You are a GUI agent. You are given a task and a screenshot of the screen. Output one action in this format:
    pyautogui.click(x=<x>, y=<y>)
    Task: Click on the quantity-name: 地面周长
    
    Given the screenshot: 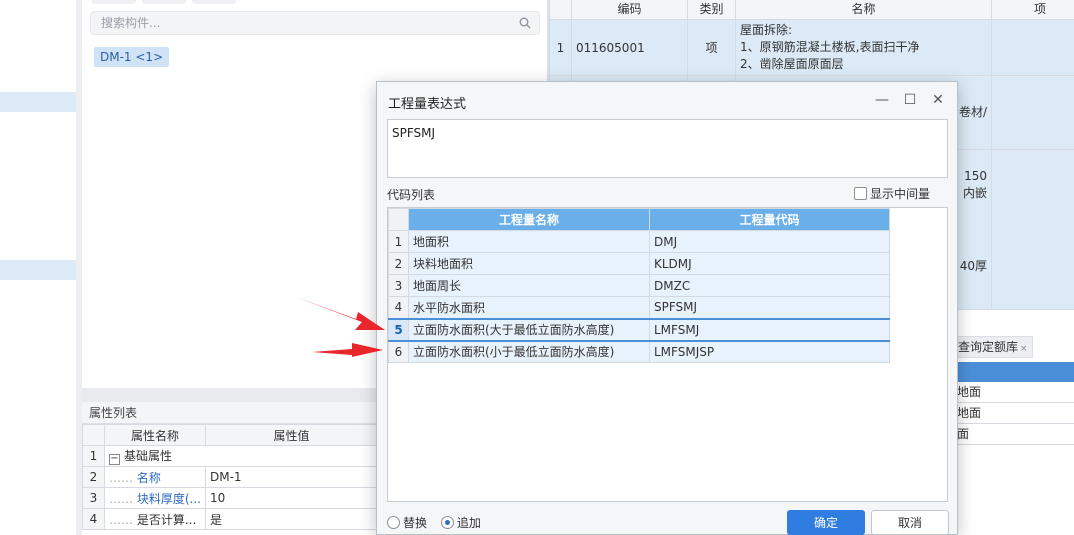 What is the action you would take?
    pyautogui.click(x=529, y=285)
    